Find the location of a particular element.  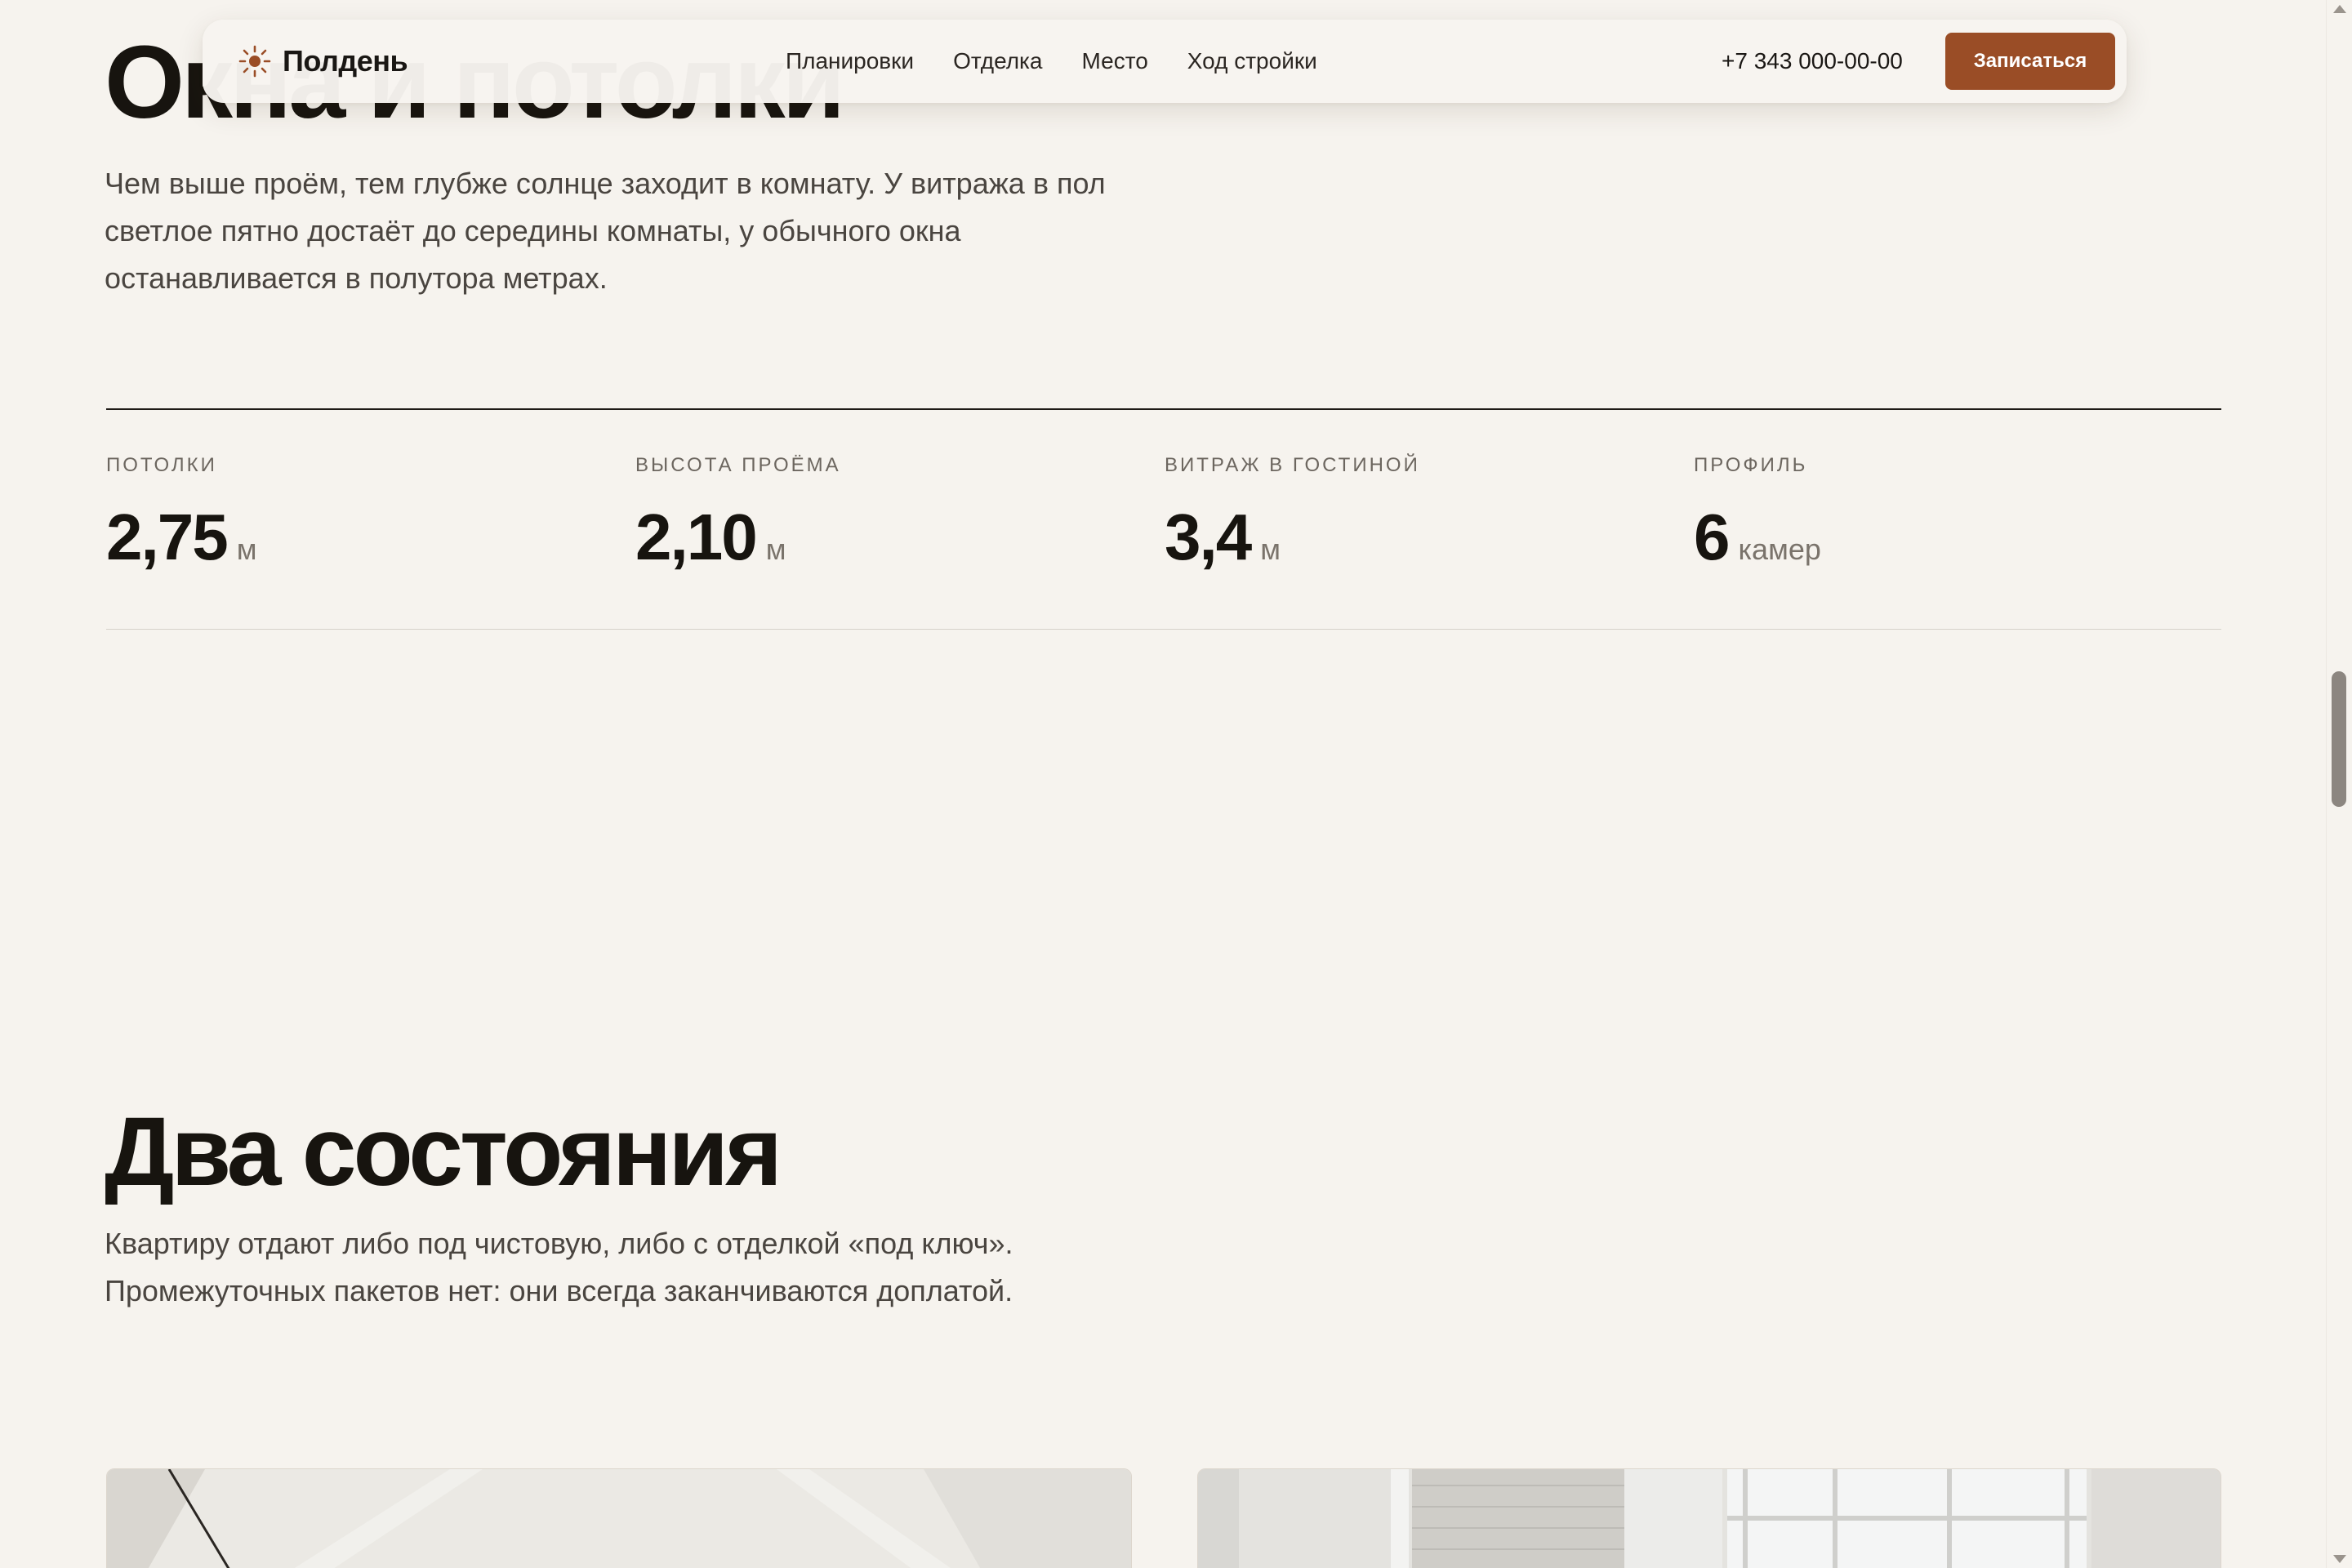

interior-photo-right is located at coordinates (1709, 1518).